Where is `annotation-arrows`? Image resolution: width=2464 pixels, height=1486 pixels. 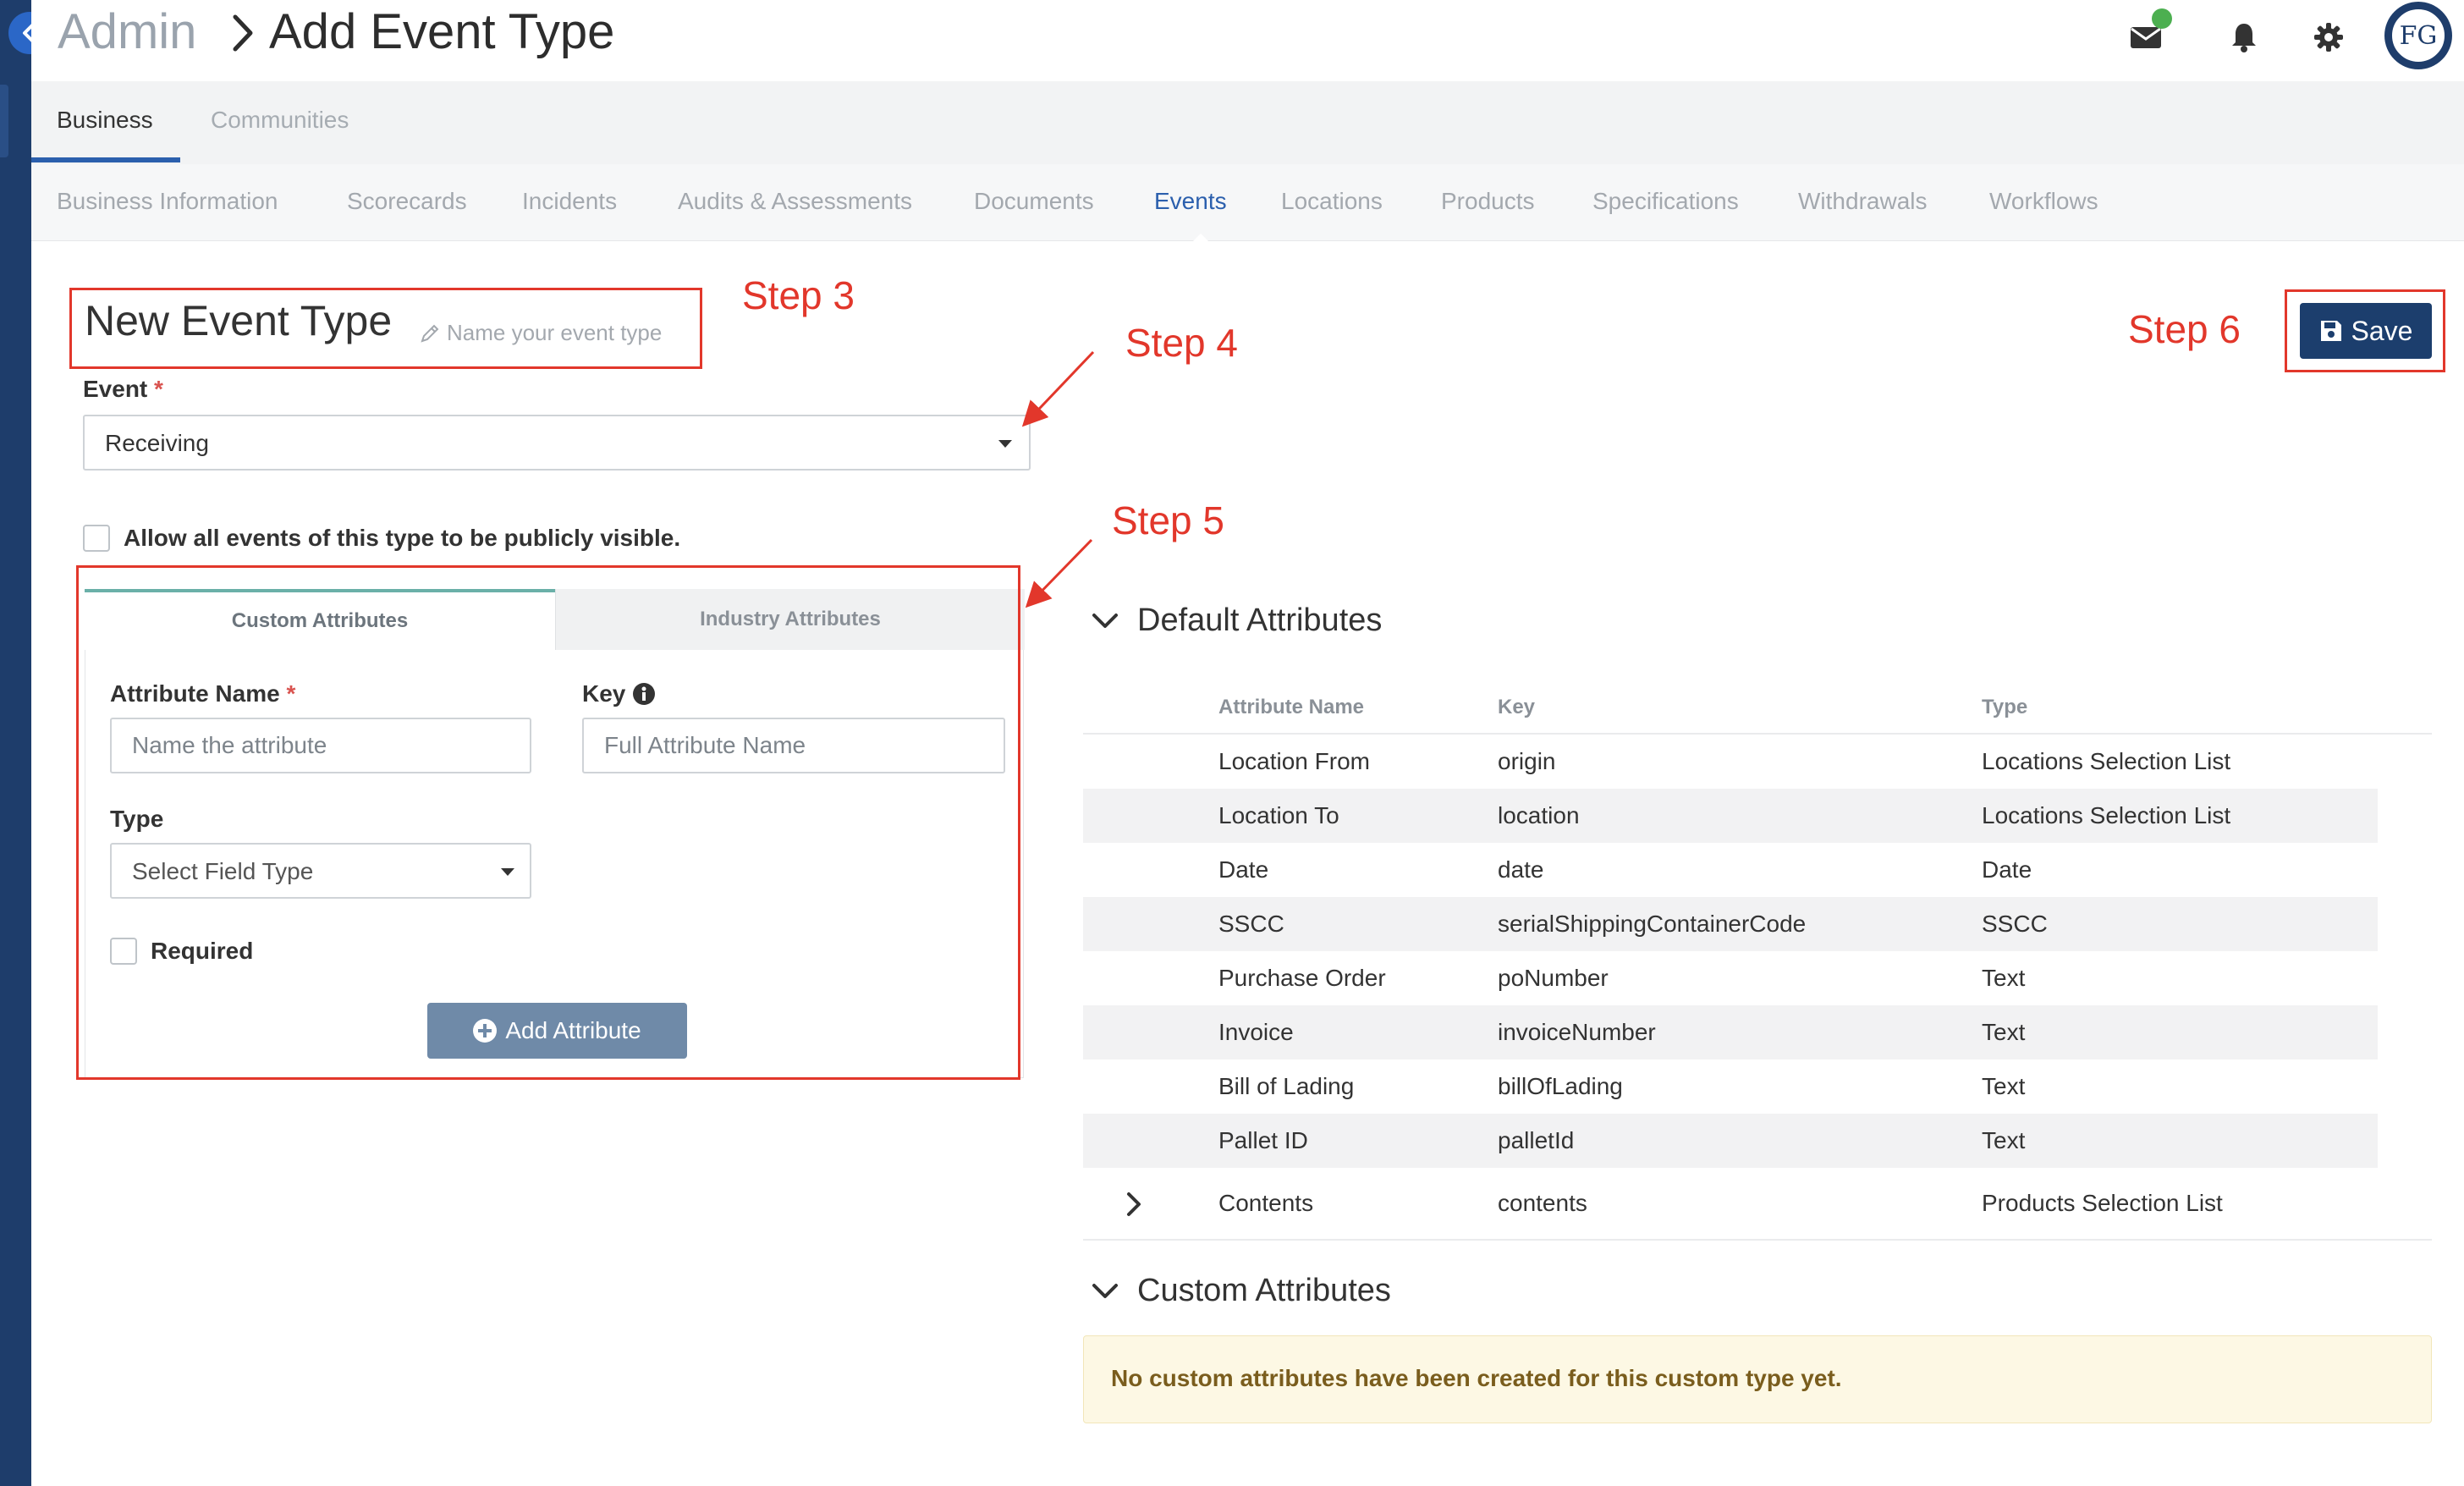 annotation-arrows is located at coordinates (1058, 479).